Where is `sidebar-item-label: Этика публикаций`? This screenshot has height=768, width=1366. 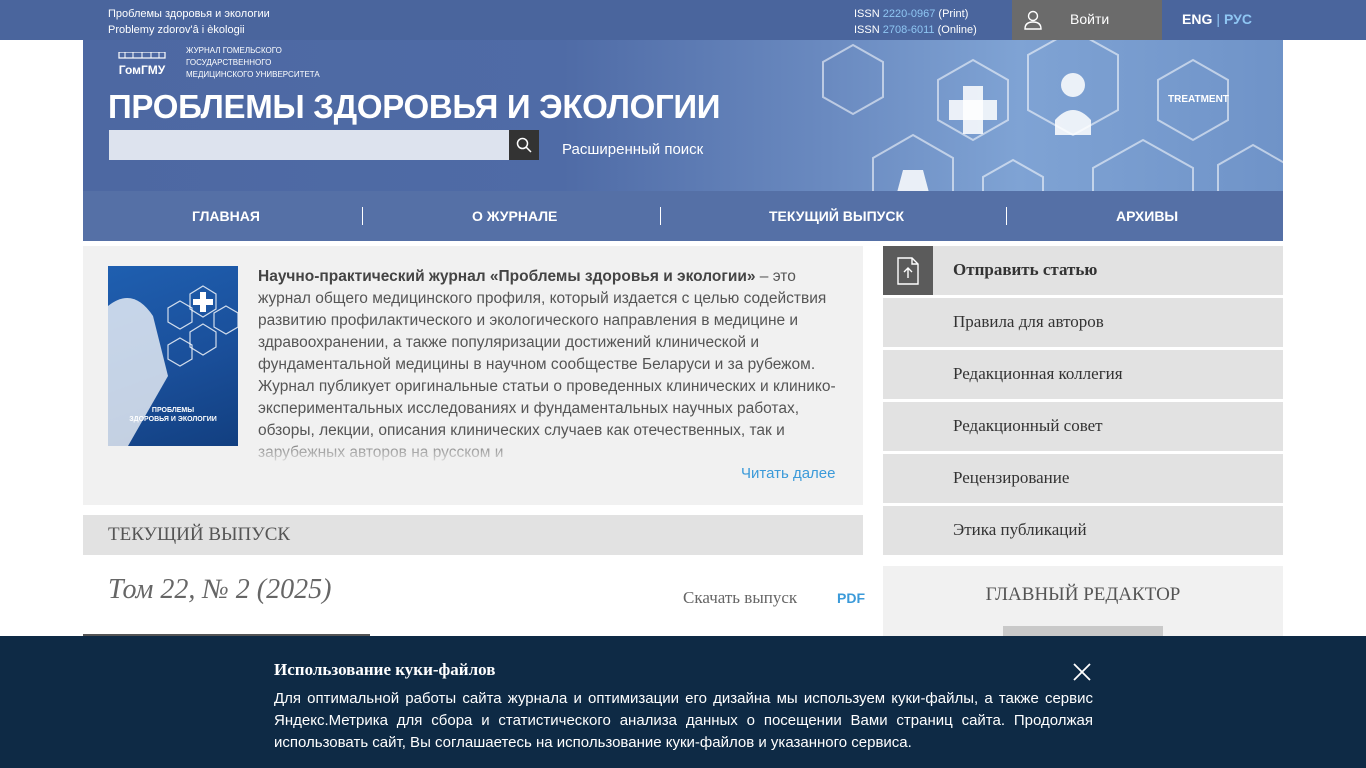 sidebar-item-label: Этика публикаций is located at coordinates (1020, 529).